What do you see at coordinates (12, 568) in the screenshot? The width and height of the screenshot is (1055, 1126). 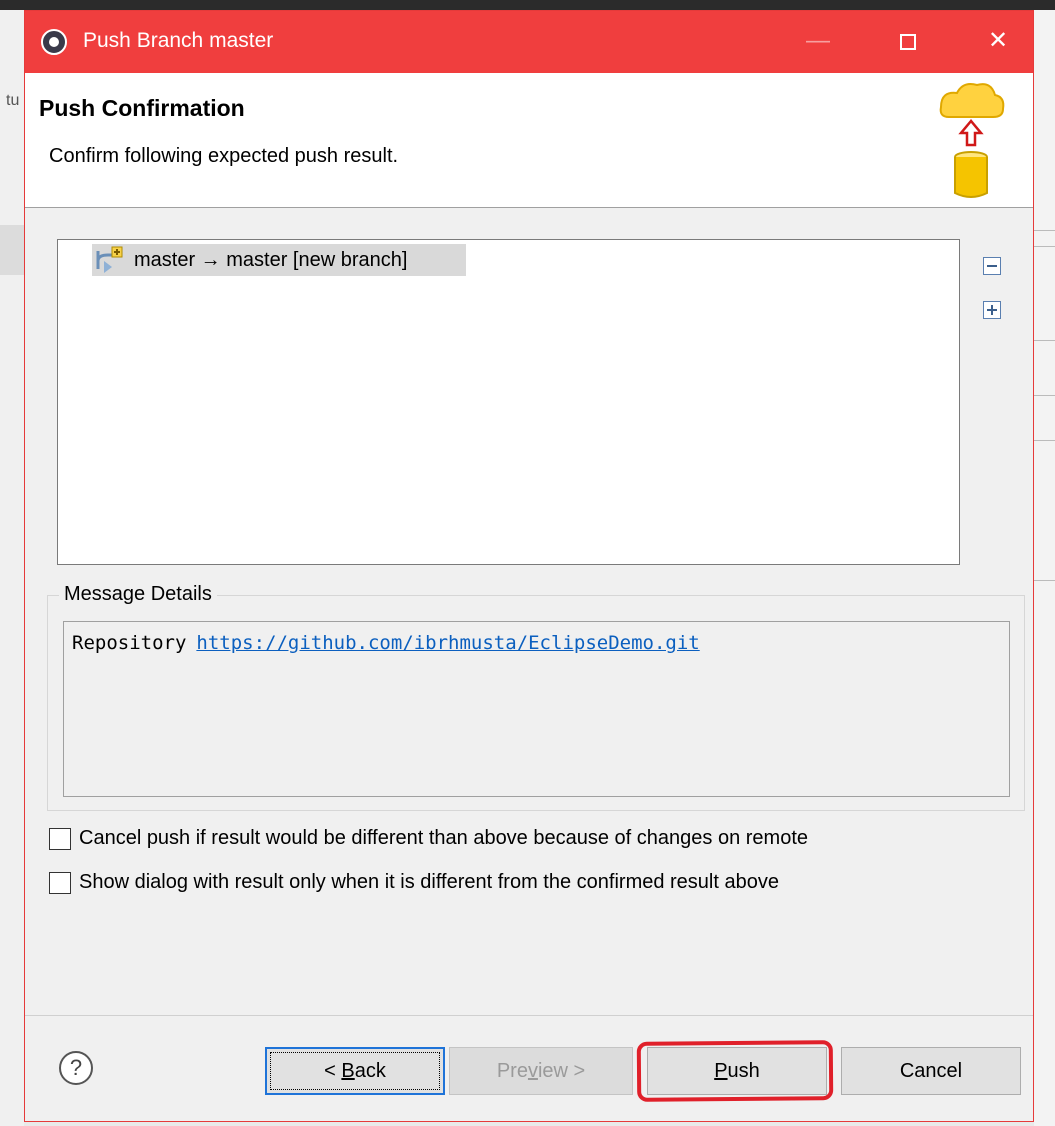 I see `background-app-left-panel: tu` at bounding box center [12, 568].